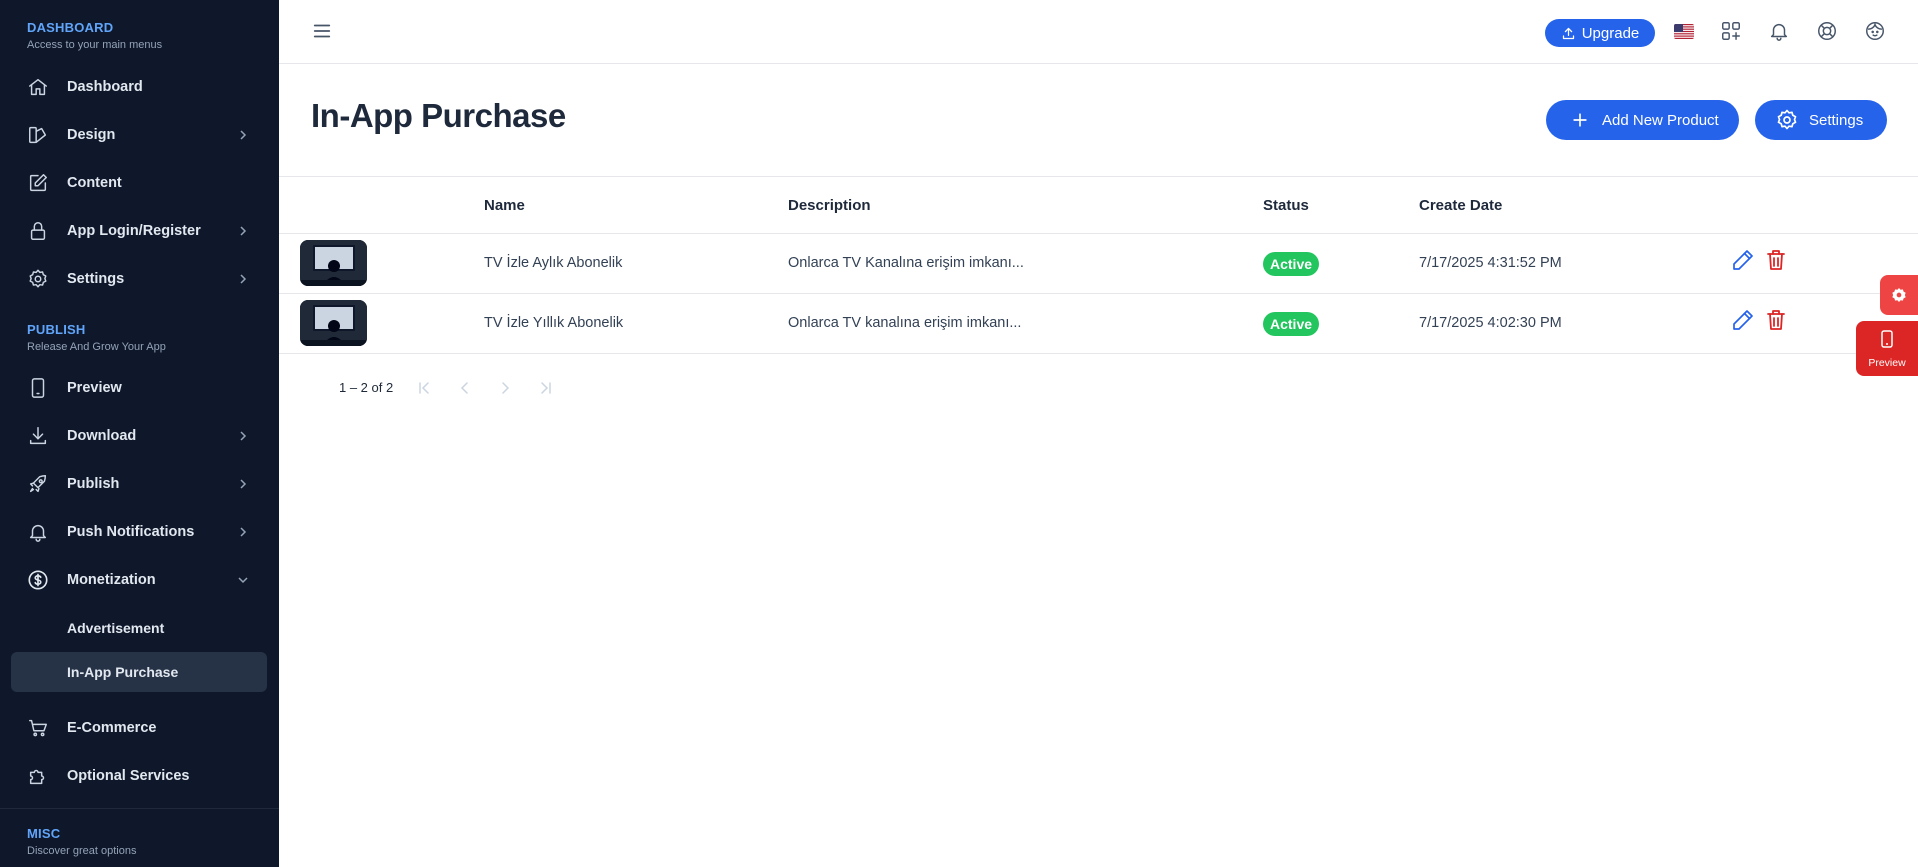 This screenshot has height=867, width=1918. Describe the element at coordinates (139, 808) in the screenshot. I see `divider` at that location.